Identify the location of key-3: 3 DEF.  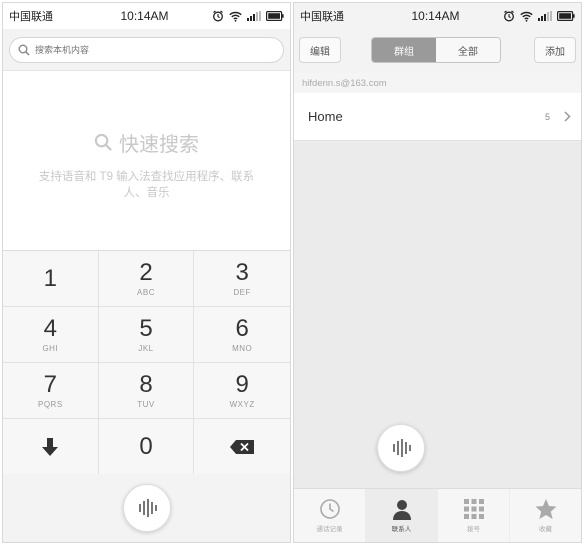
(242, 279).